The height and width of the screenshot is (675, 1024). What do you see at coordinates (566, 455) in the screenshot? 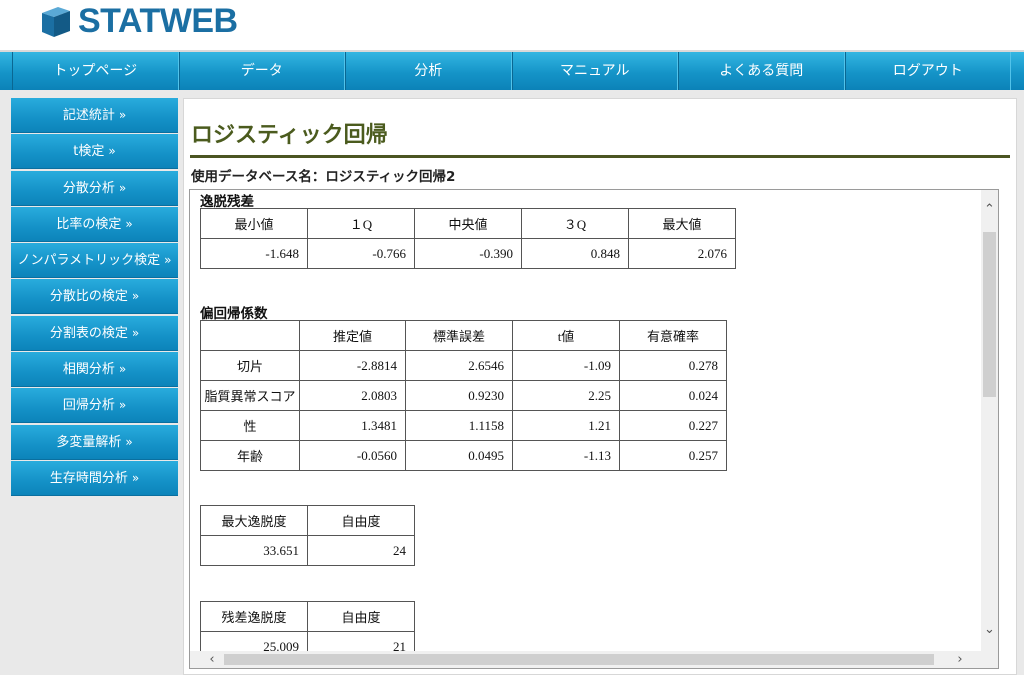
I see `table-cell: -1.13` at bounding box center [566, 455].